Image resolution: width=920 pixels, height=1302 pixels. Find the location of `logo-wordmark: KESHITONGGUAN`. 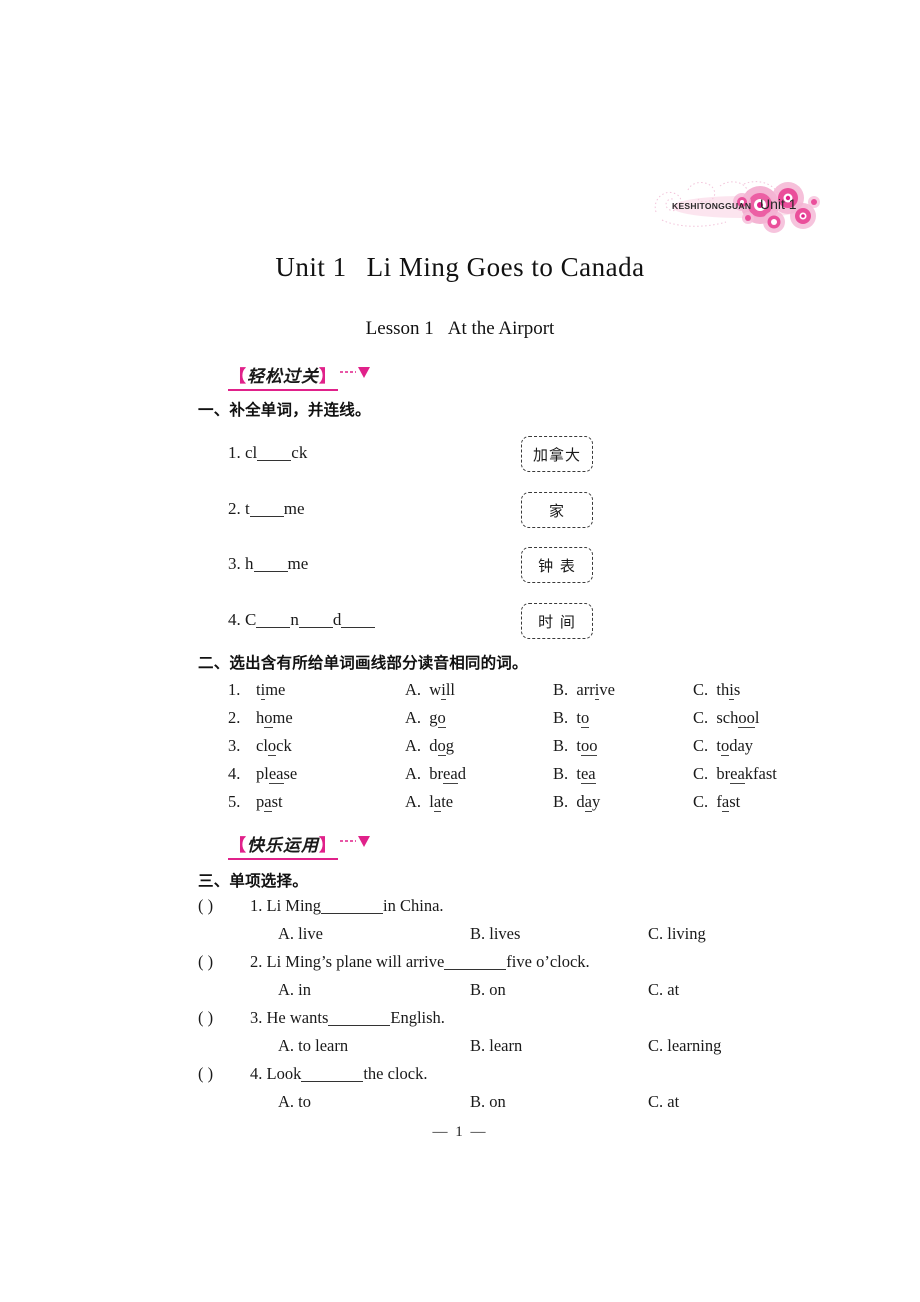

logo-wordmark: KESHITONGGUAN is located at coordinates (712, 206).